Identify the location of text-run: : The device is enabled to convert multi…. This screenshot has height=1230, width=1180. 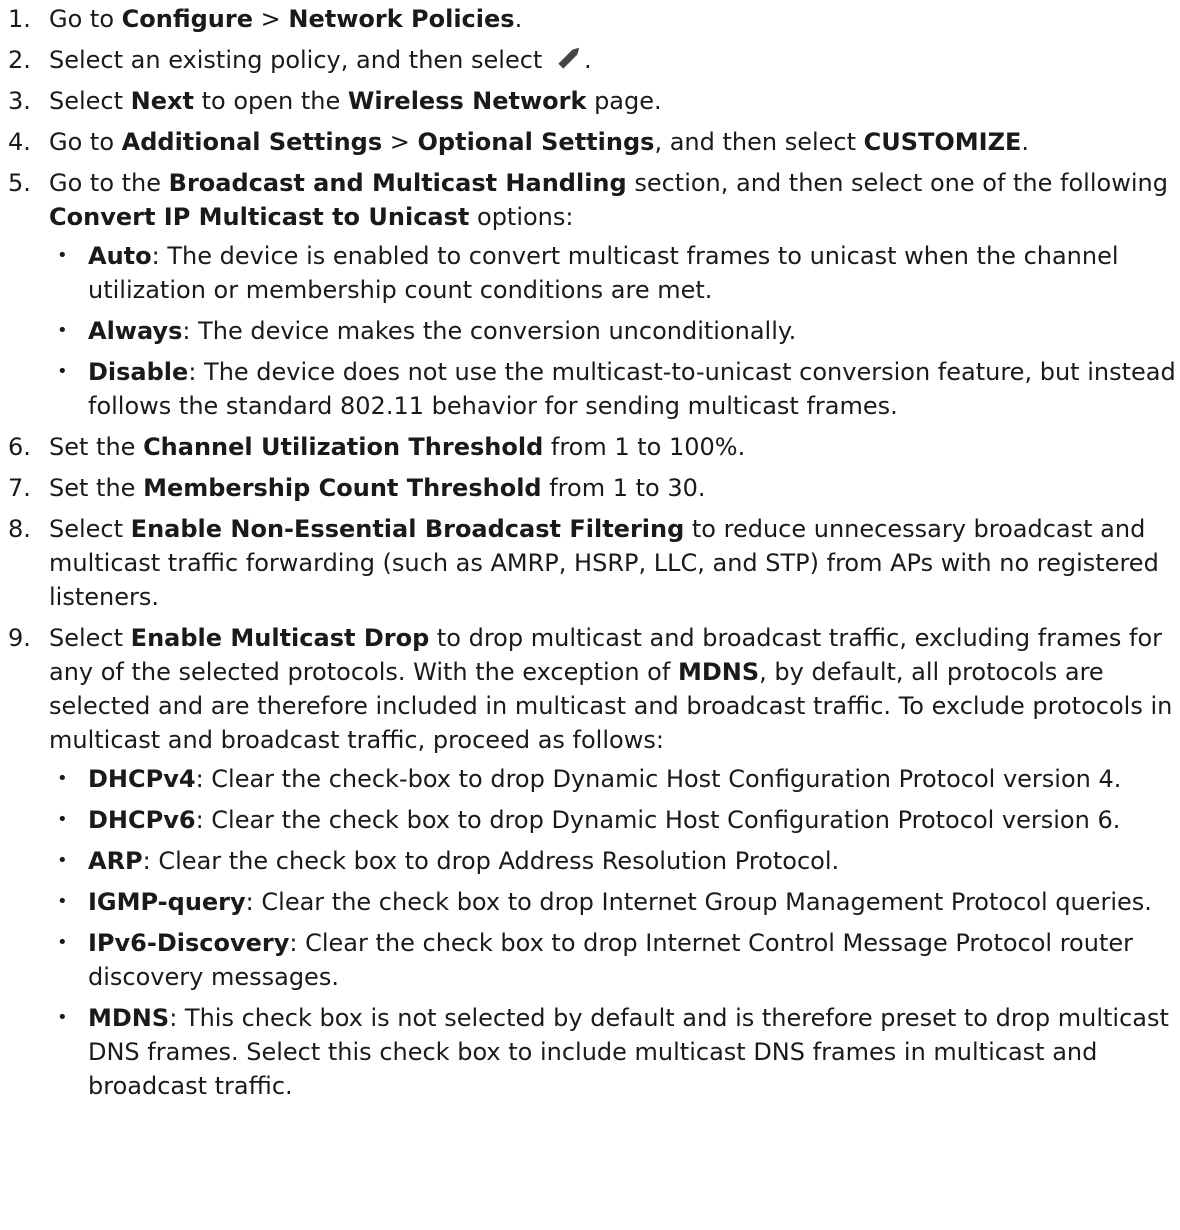
(603, 273).